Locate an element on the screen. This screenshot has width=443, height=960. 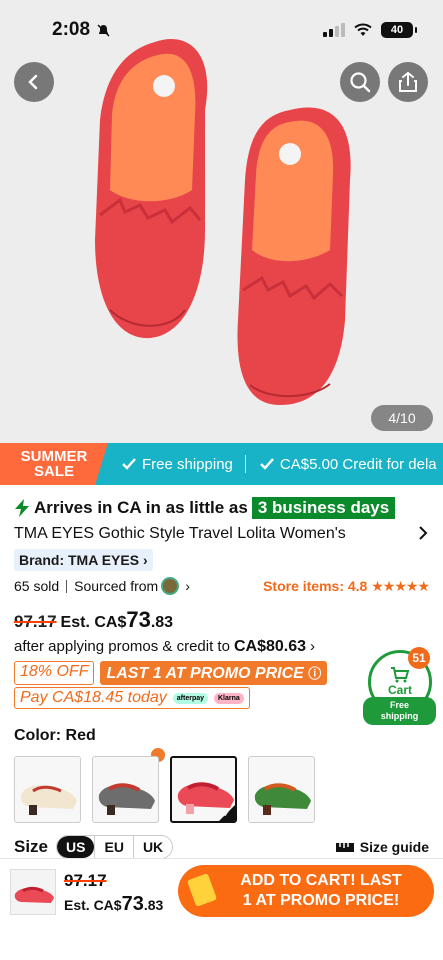
size-guide-text: Size guide is located at coordinates (394, 847).